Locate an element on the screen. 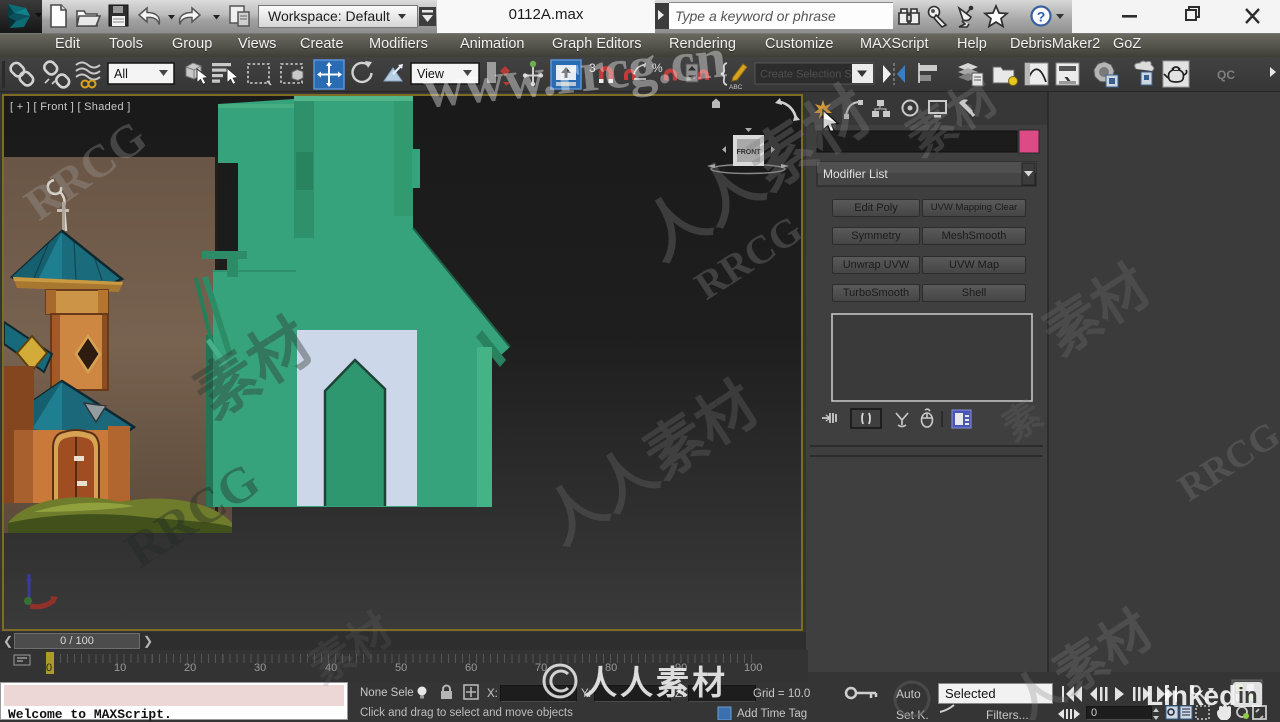  svg-text: Modifier List is located at coordinates (855, 174).